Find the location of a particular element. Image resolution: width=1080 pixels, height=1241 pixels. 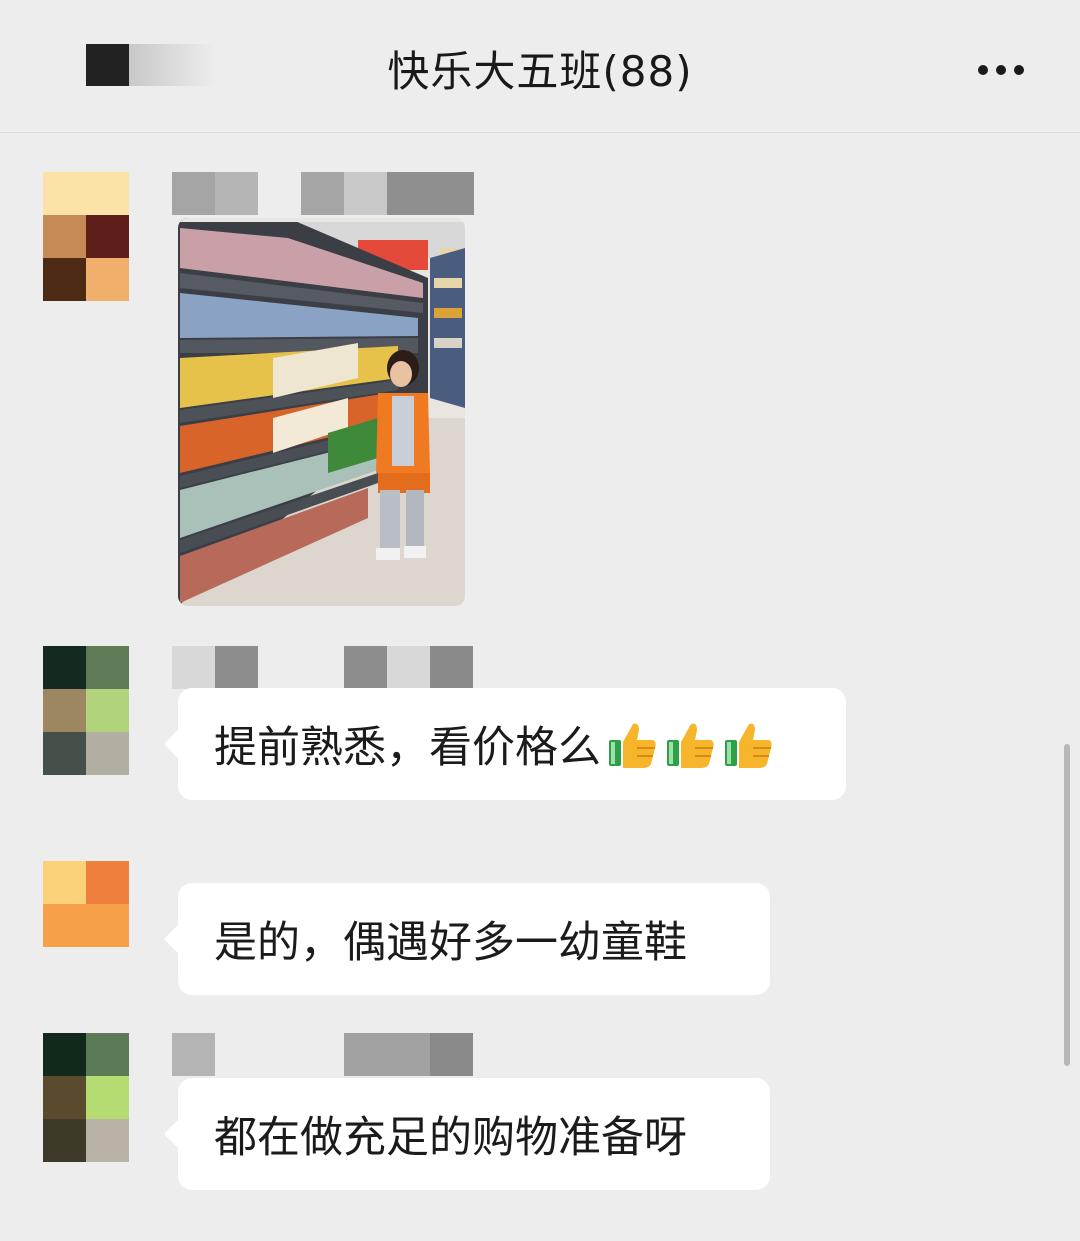

message-image: SNACKS is located at coordinates (321, 412).